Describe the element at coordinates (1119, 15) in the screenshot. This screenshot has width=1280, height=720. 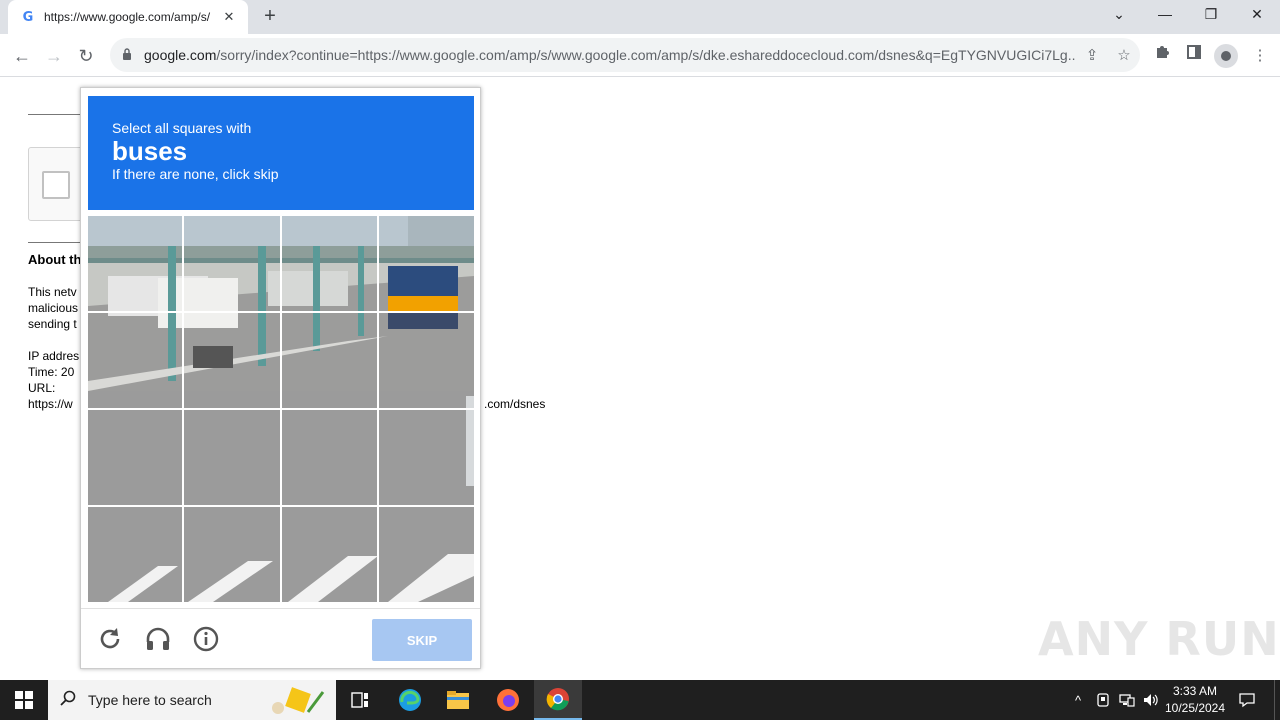
I see `tab-search-chevron-icon: ⌄` at that location.